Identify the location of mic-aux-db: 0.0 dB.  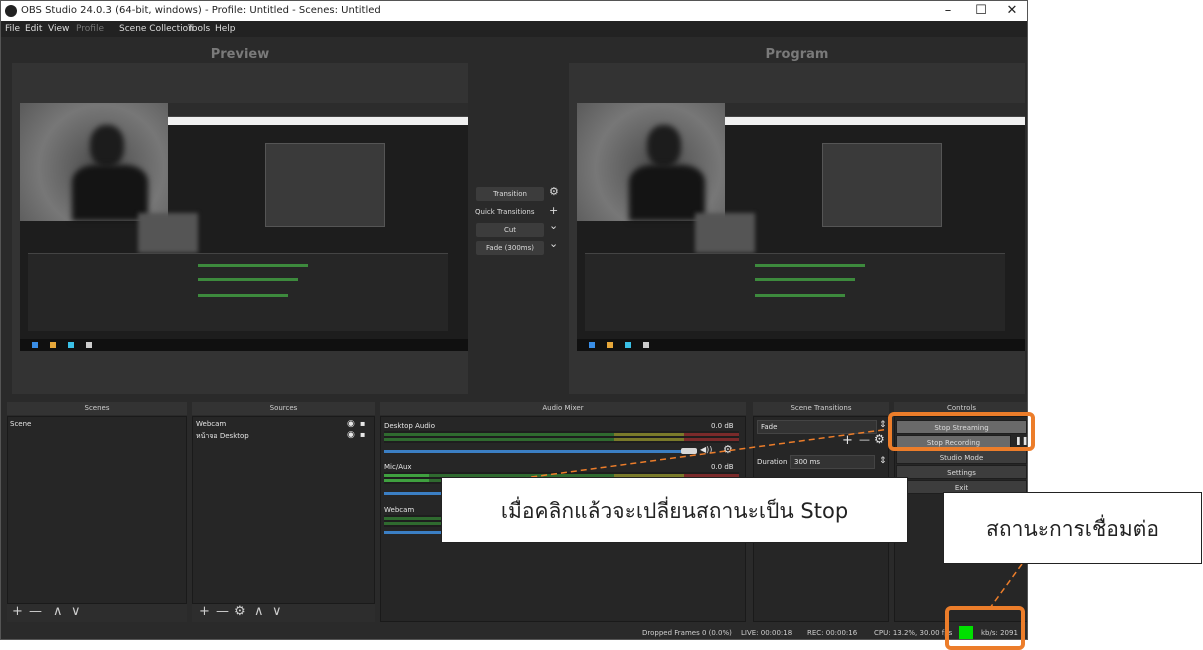
(722, 467).